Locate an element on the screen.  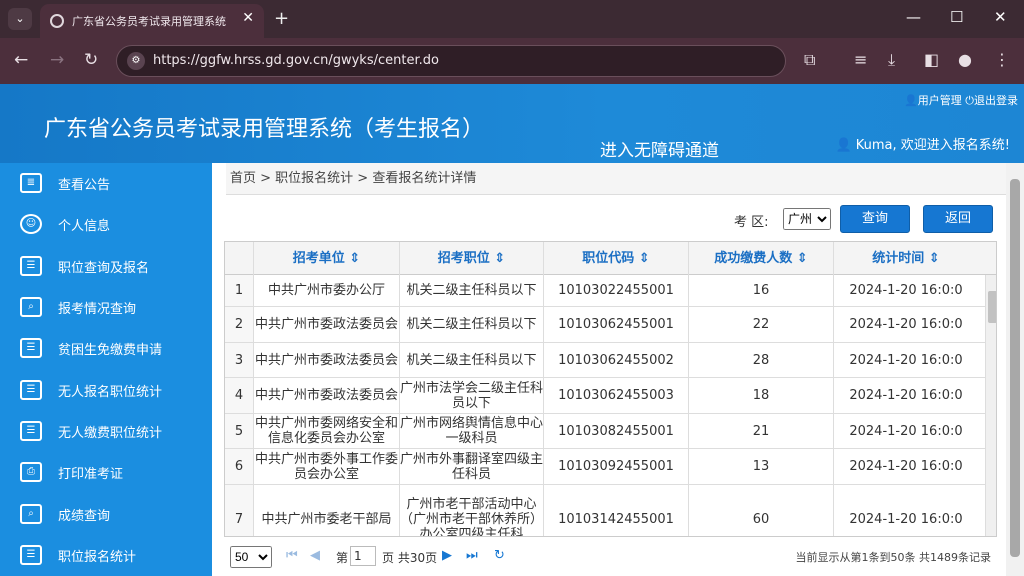
sidebar-item-label: 个人信息 is located at coordinates (84, 226).